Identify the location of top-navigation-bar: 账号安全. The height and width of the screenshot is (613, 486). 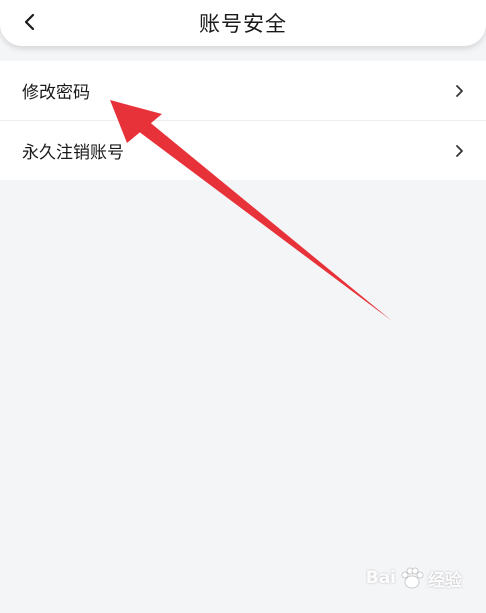
(243, 23).